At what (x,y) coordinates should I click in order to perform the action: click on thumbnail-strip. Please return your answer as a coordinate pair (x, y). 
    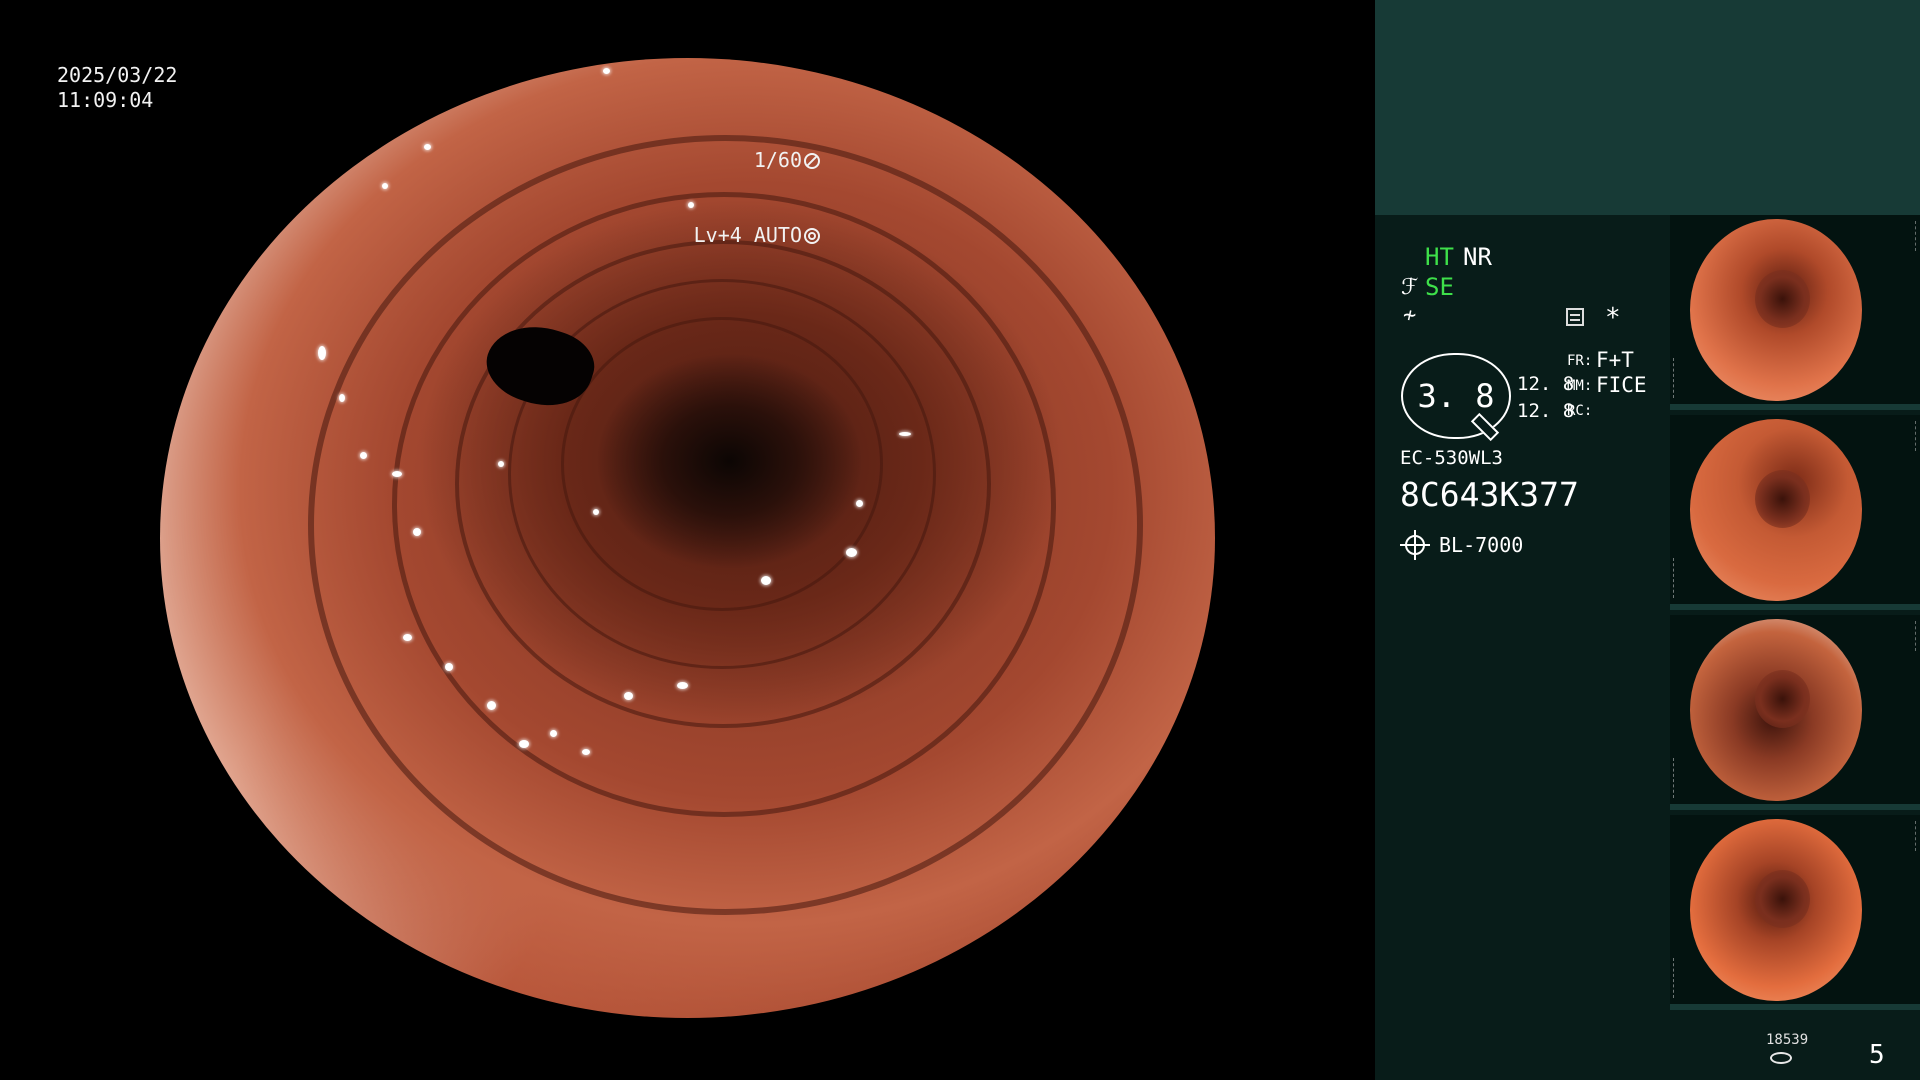
    Looking at the image, I should click on (1795, 615).